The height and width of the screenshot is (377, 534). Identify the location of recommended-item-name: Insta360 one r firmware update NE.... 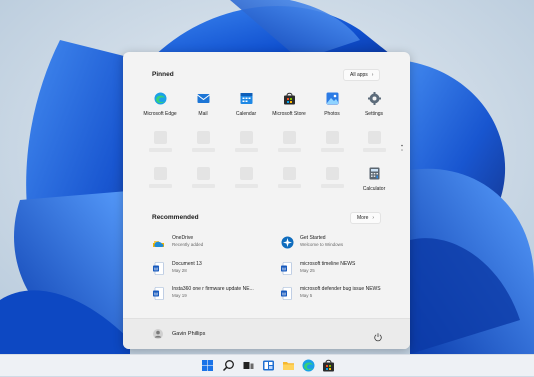
(213, 289).